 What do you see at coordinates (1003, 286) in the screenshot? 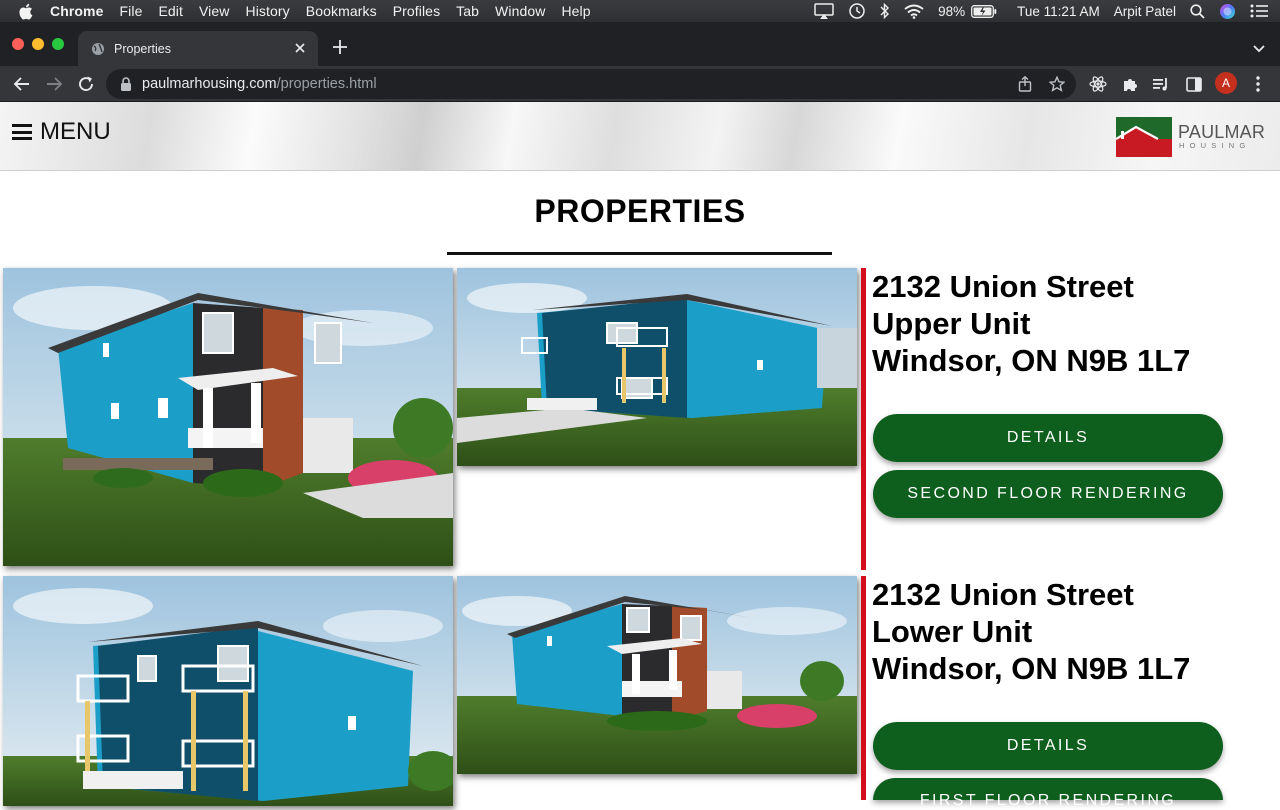
I see `property-1-street: 2132 Union Street` at bounding box center [1003, 286].